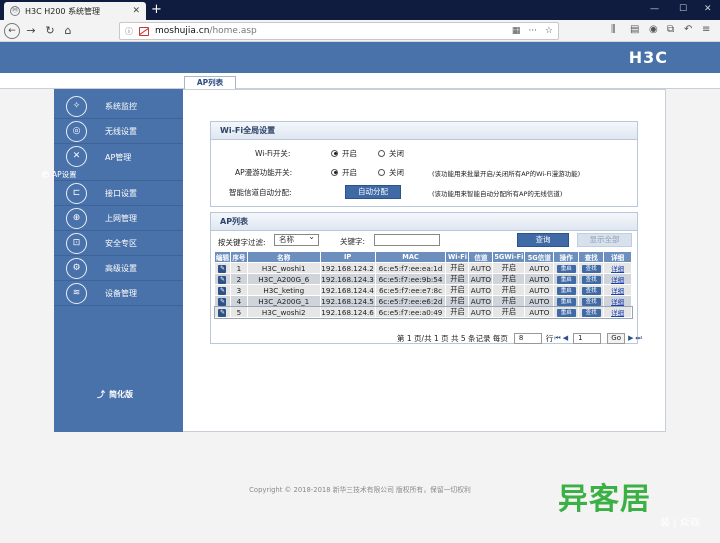 The height and width of the screenshot is (543, 720). I want to click on sidebar-item-wireless: ◎ 无线设置, so click(118, 131).